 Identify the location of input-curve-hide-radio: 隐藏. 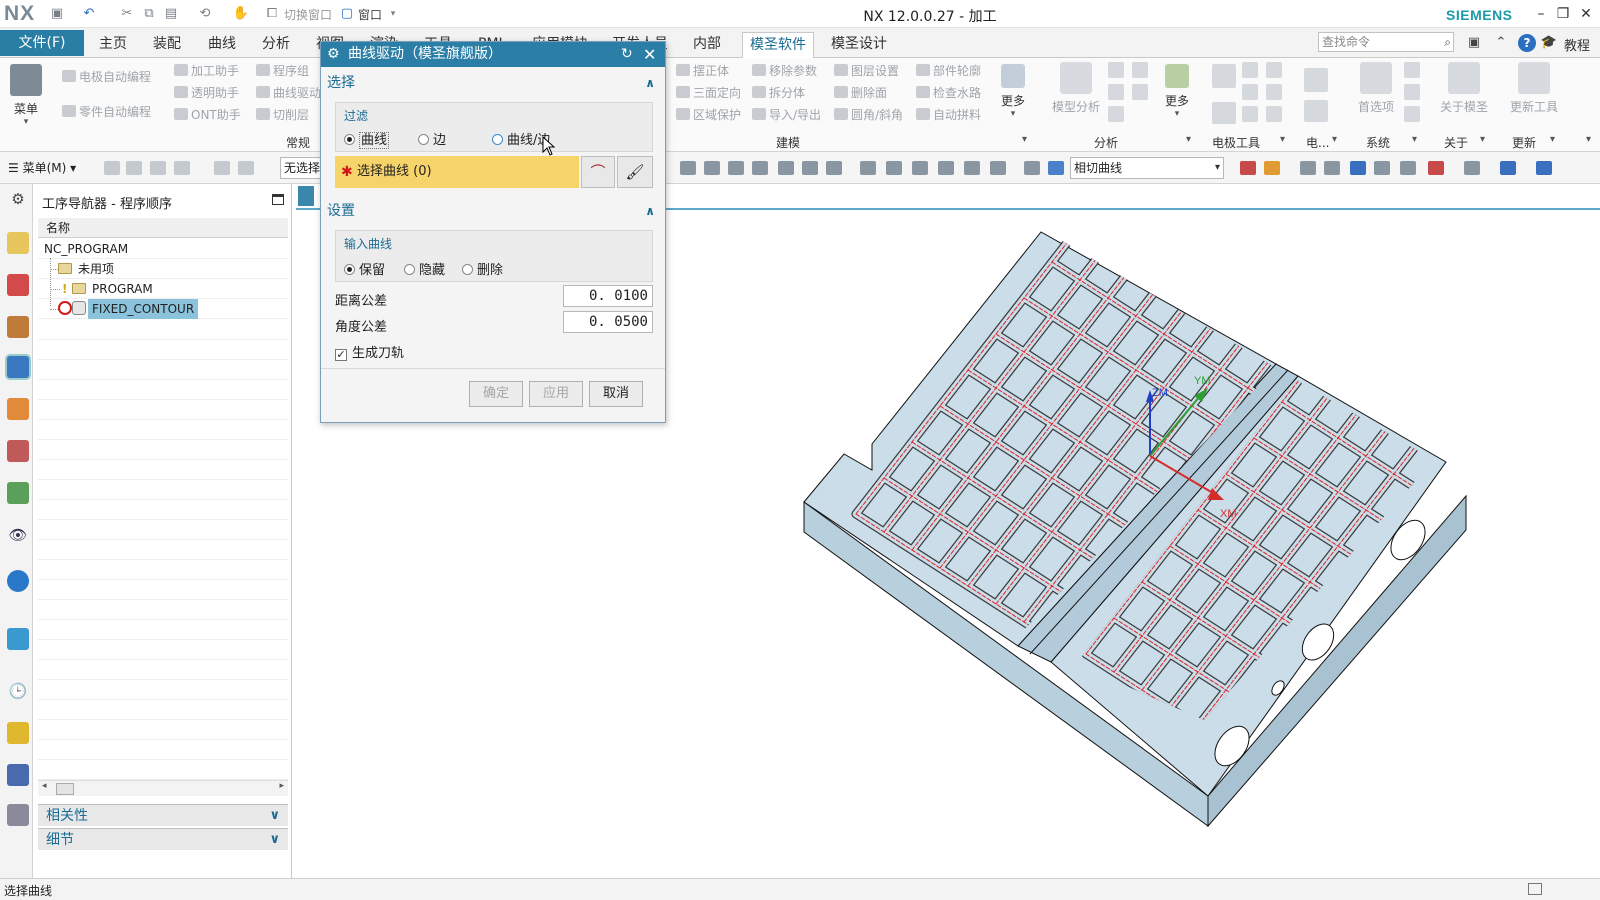
(424, 268).